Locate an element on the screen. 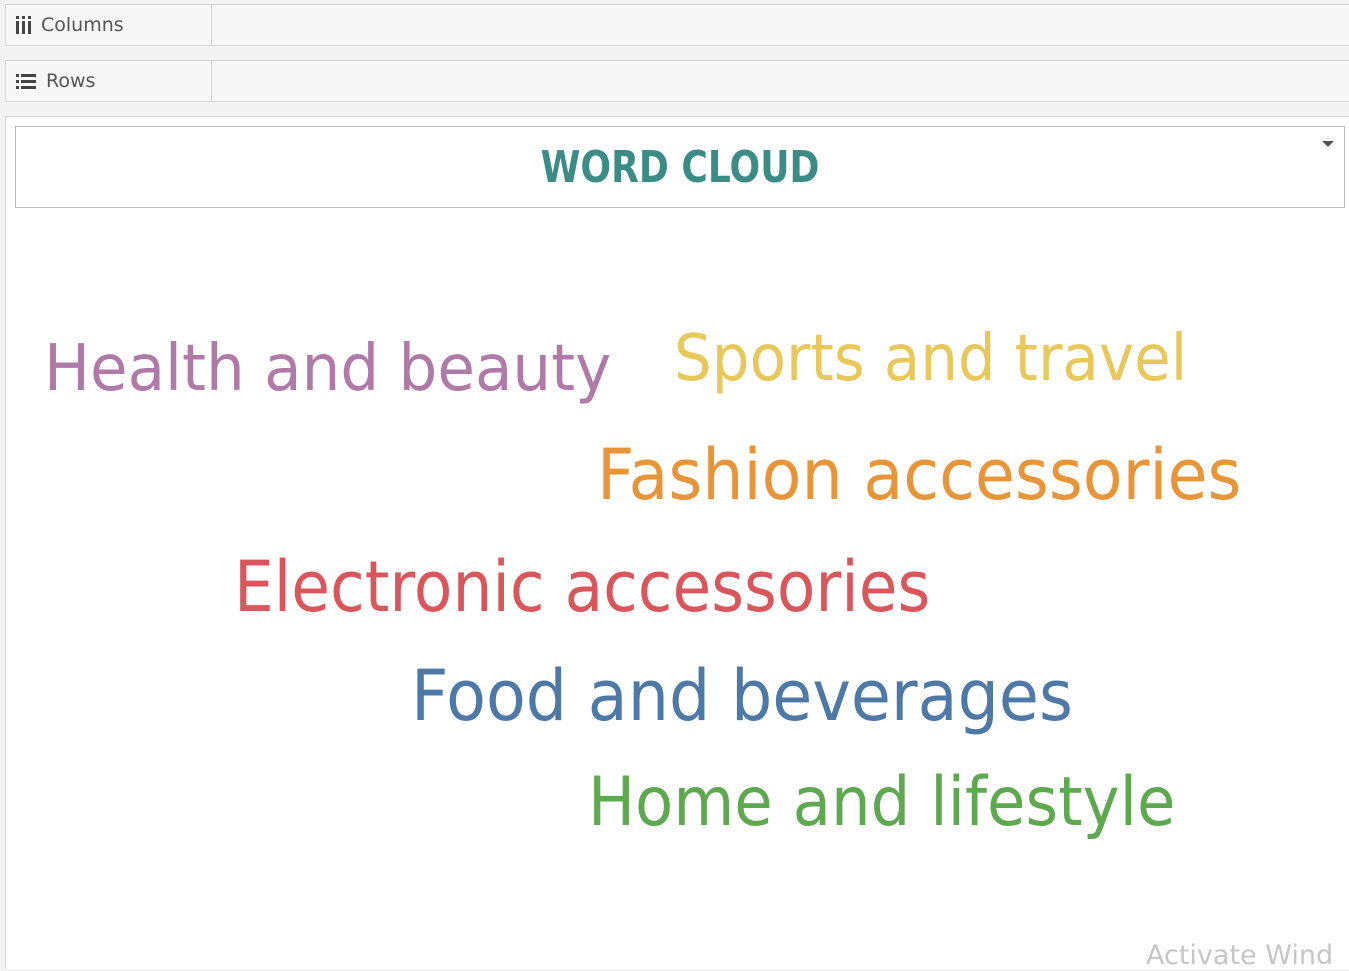 The height and width of the screenshot is (971, 1349). rows-label: Rows is located at coordinates (71, 81).